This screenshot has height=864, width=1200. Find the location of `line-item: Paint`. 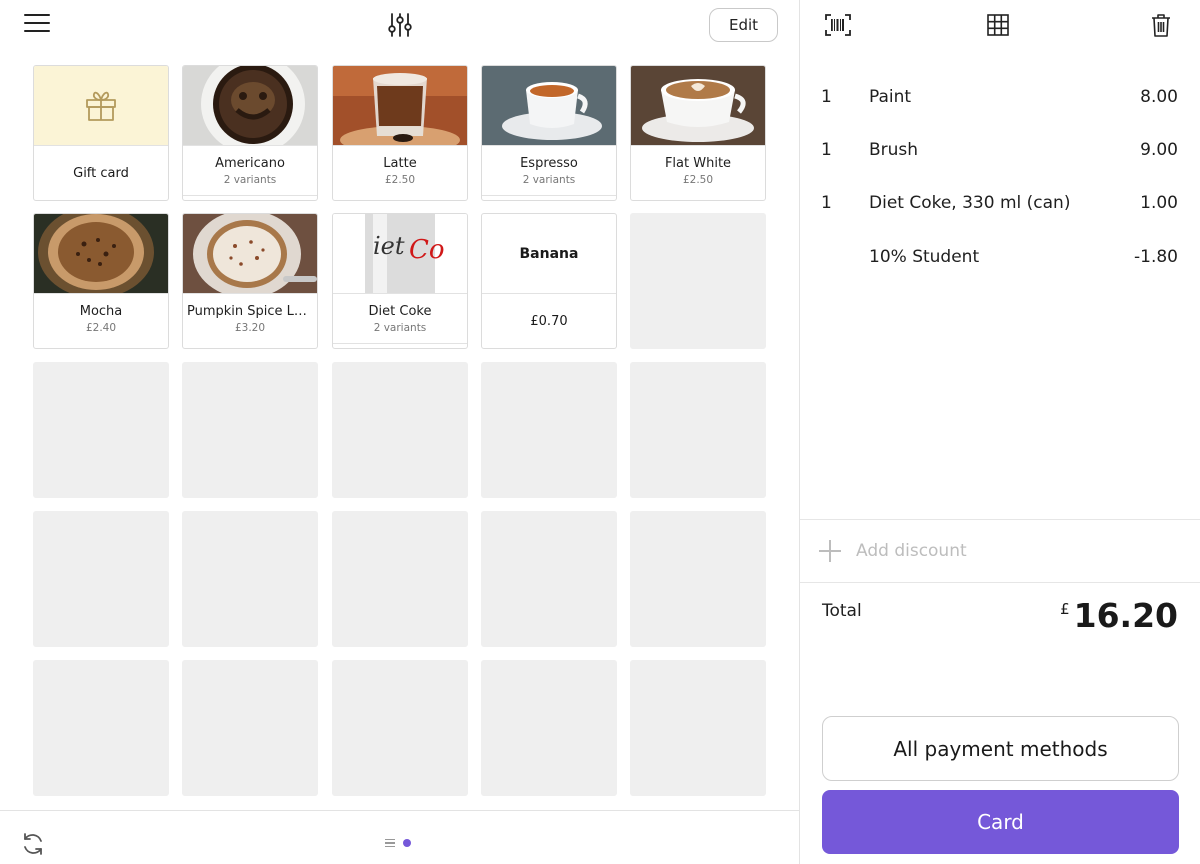

line-item: Paint is located at coordinates (890, 97).